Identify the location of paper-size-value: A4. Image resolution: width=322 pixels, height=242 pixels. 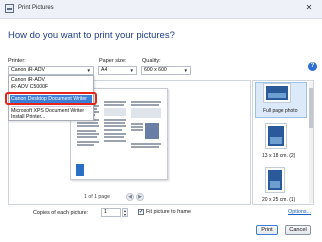
(104, 70).